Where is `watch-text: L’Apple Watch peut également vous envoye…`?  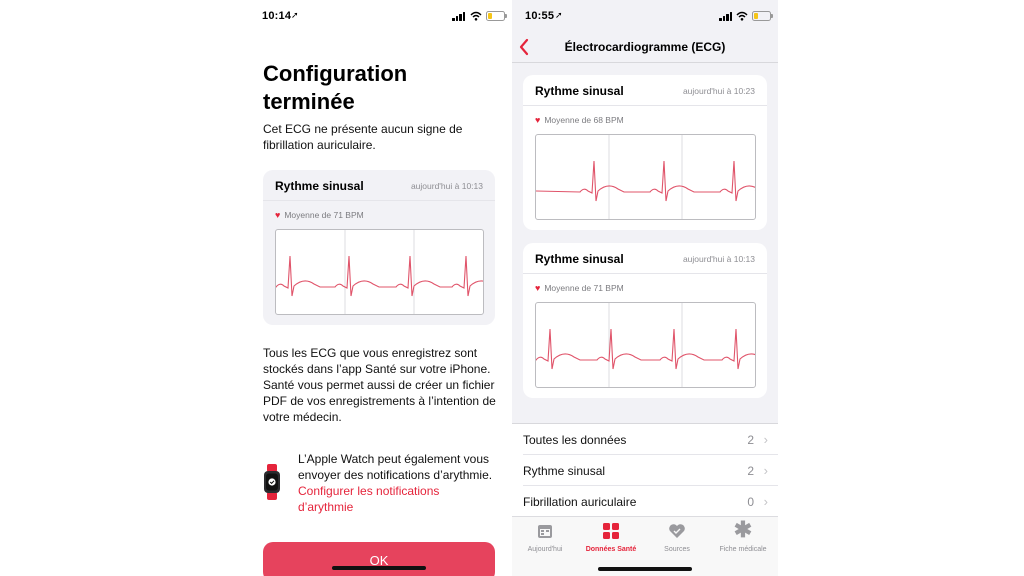
watch-text: L’Apple Watch peut également vous envoye… is located at coordinates (395, 467).